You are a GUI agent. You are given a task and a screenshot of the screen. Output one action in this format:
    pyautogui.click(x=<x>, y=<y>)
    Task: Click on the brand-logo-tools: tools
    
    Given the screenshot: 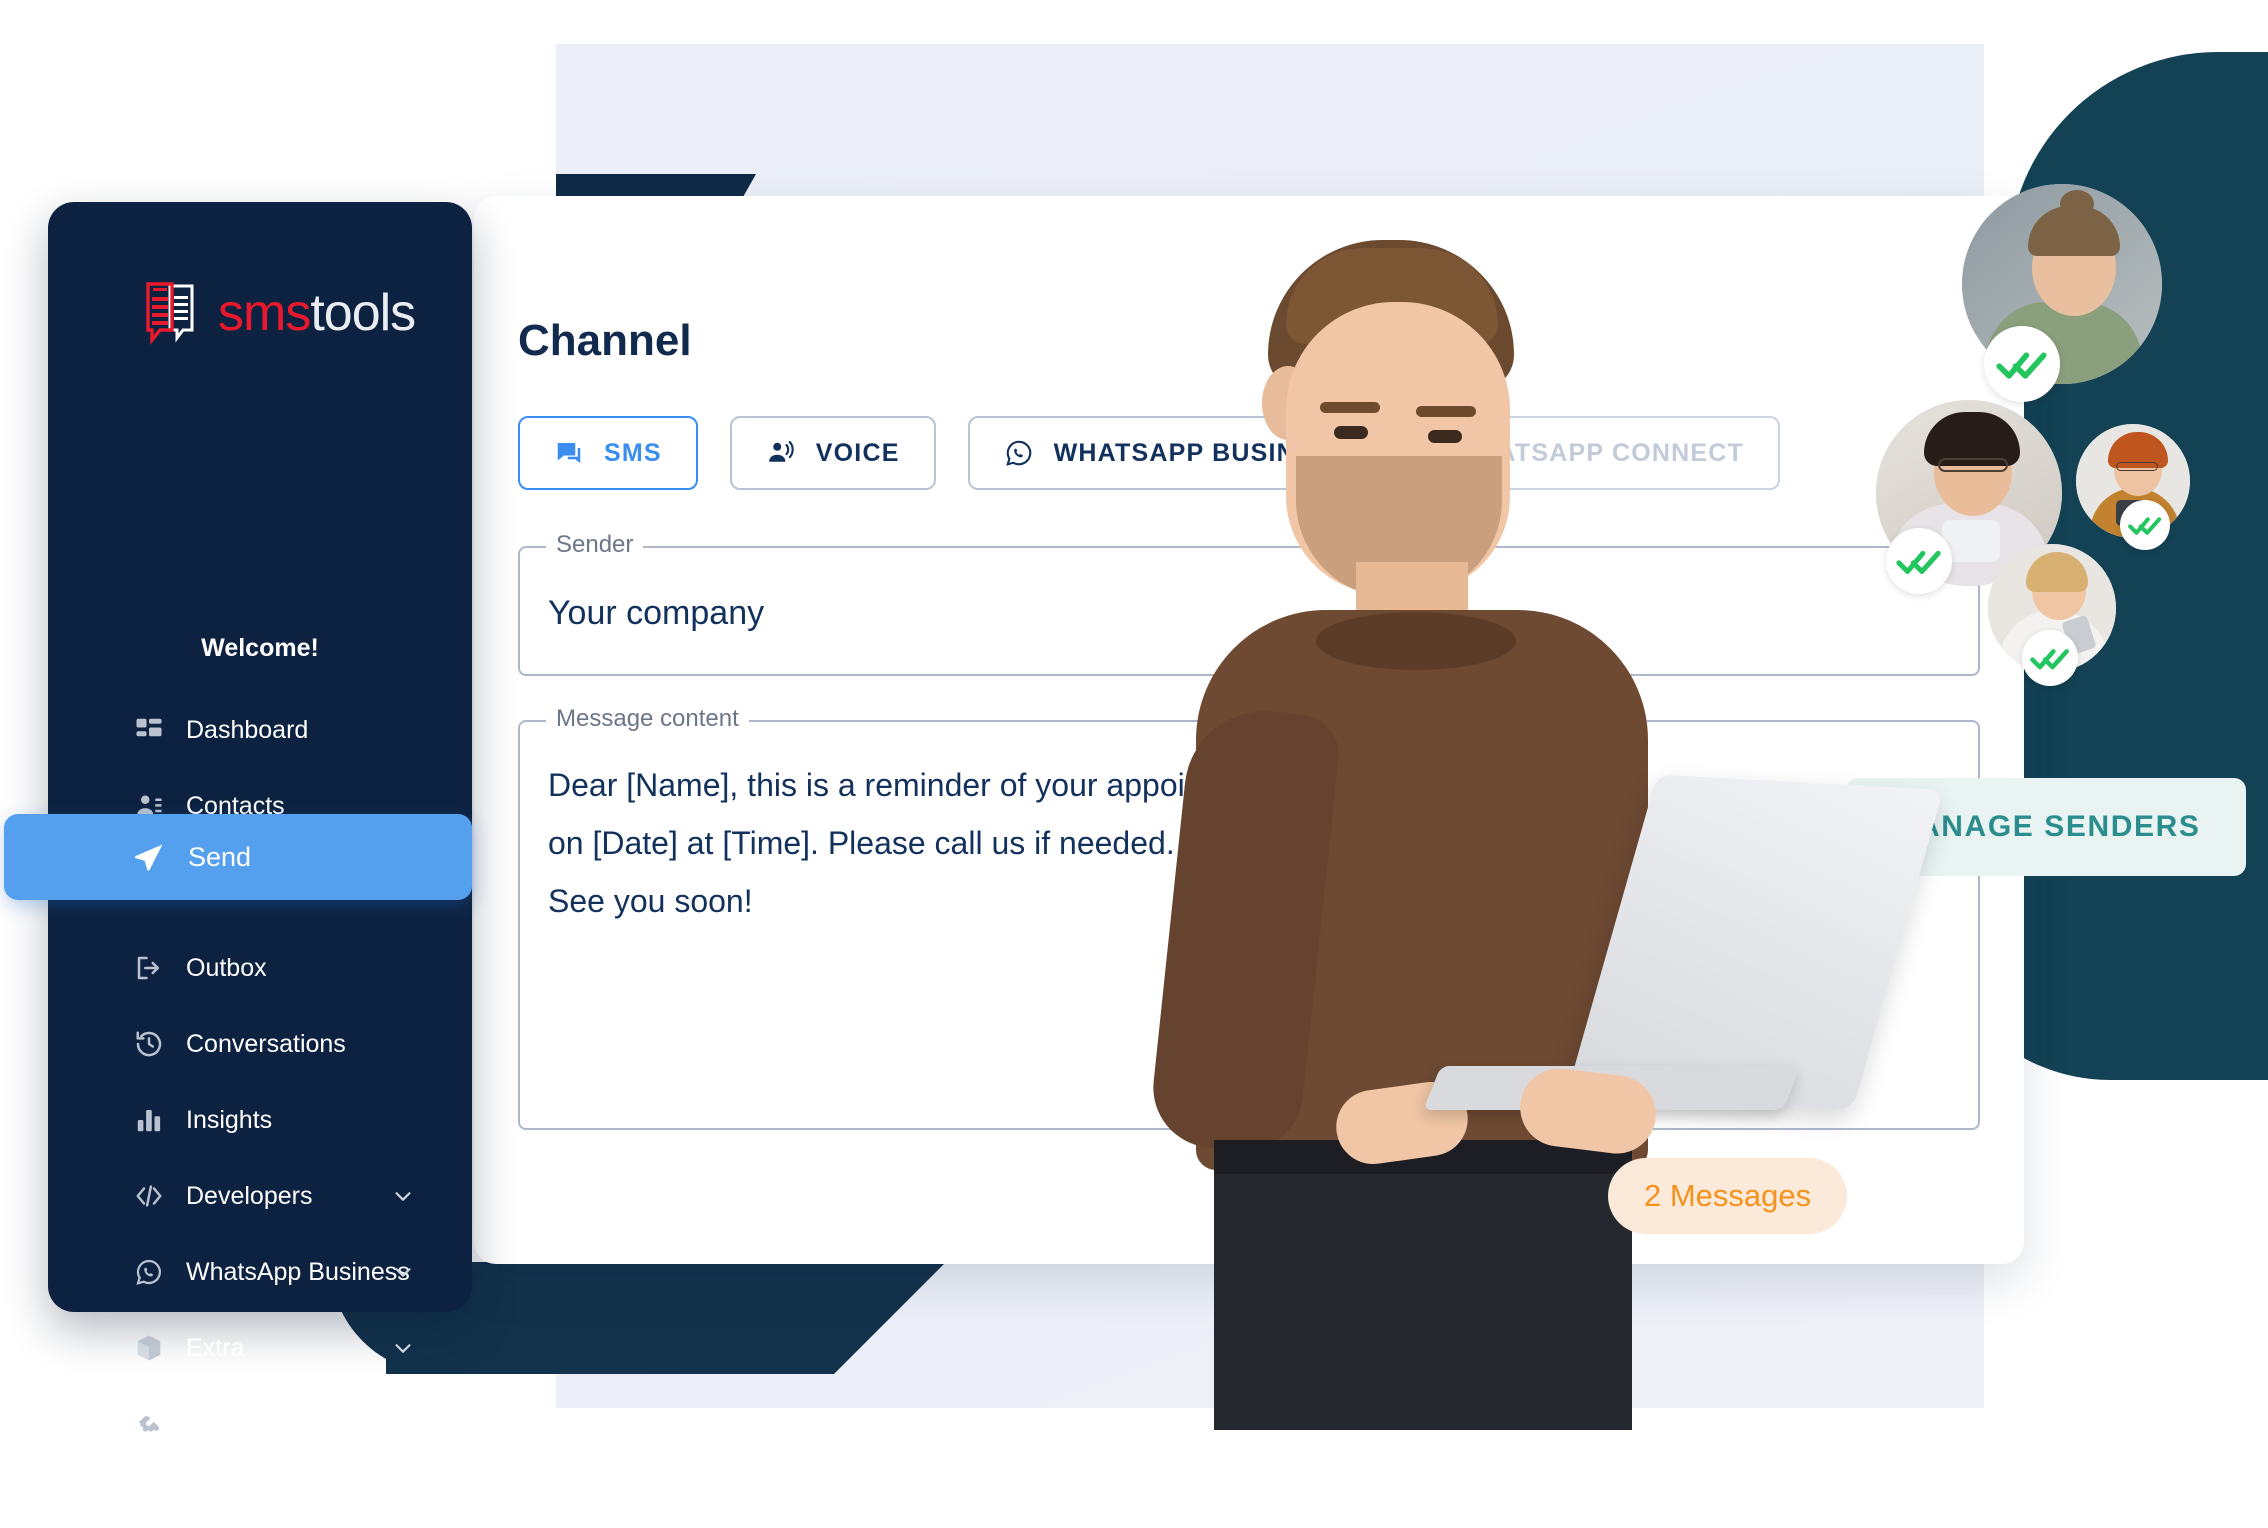 What is the action you would take?
    pyautogui.click(x=363, y=313)
    